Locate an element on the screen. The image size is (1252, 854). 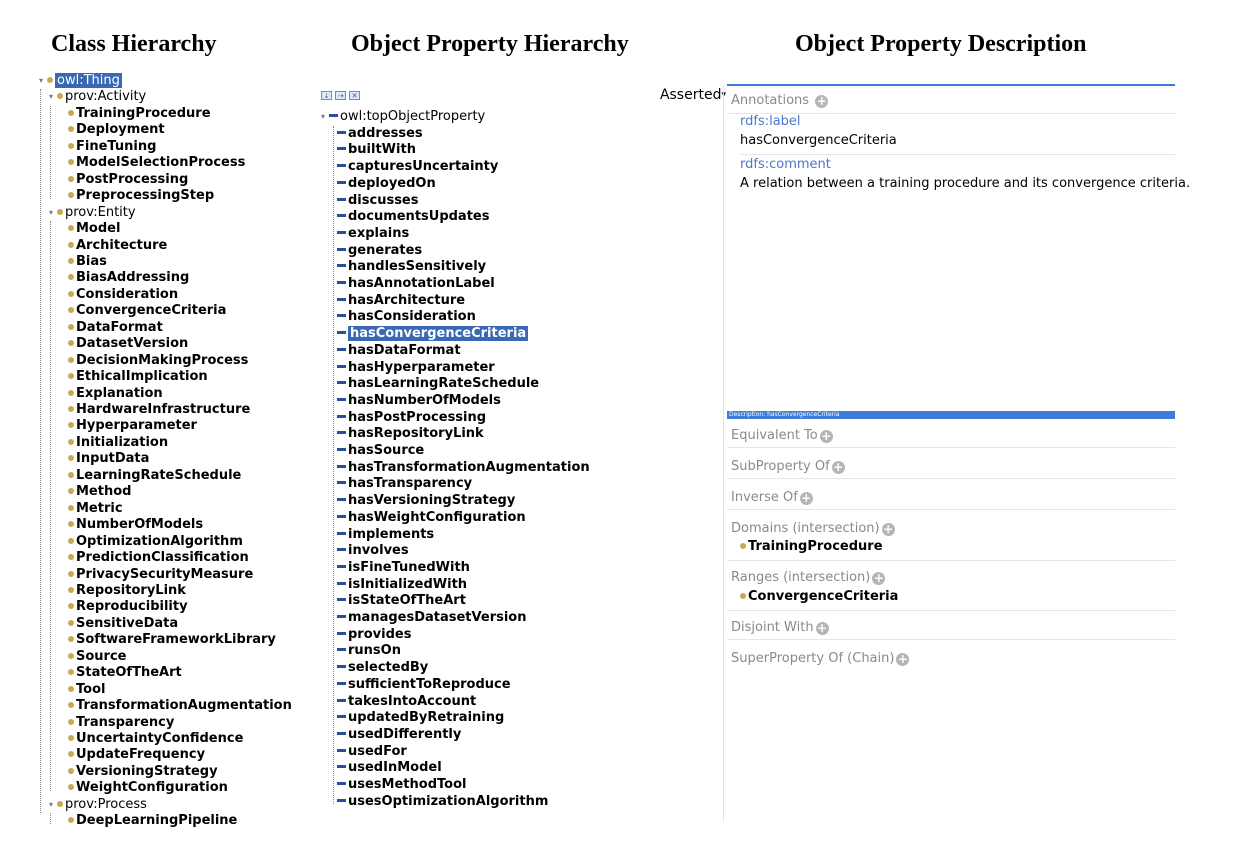
class-tree-item: LearningRateSchedule is located at coordinates (154, 476).